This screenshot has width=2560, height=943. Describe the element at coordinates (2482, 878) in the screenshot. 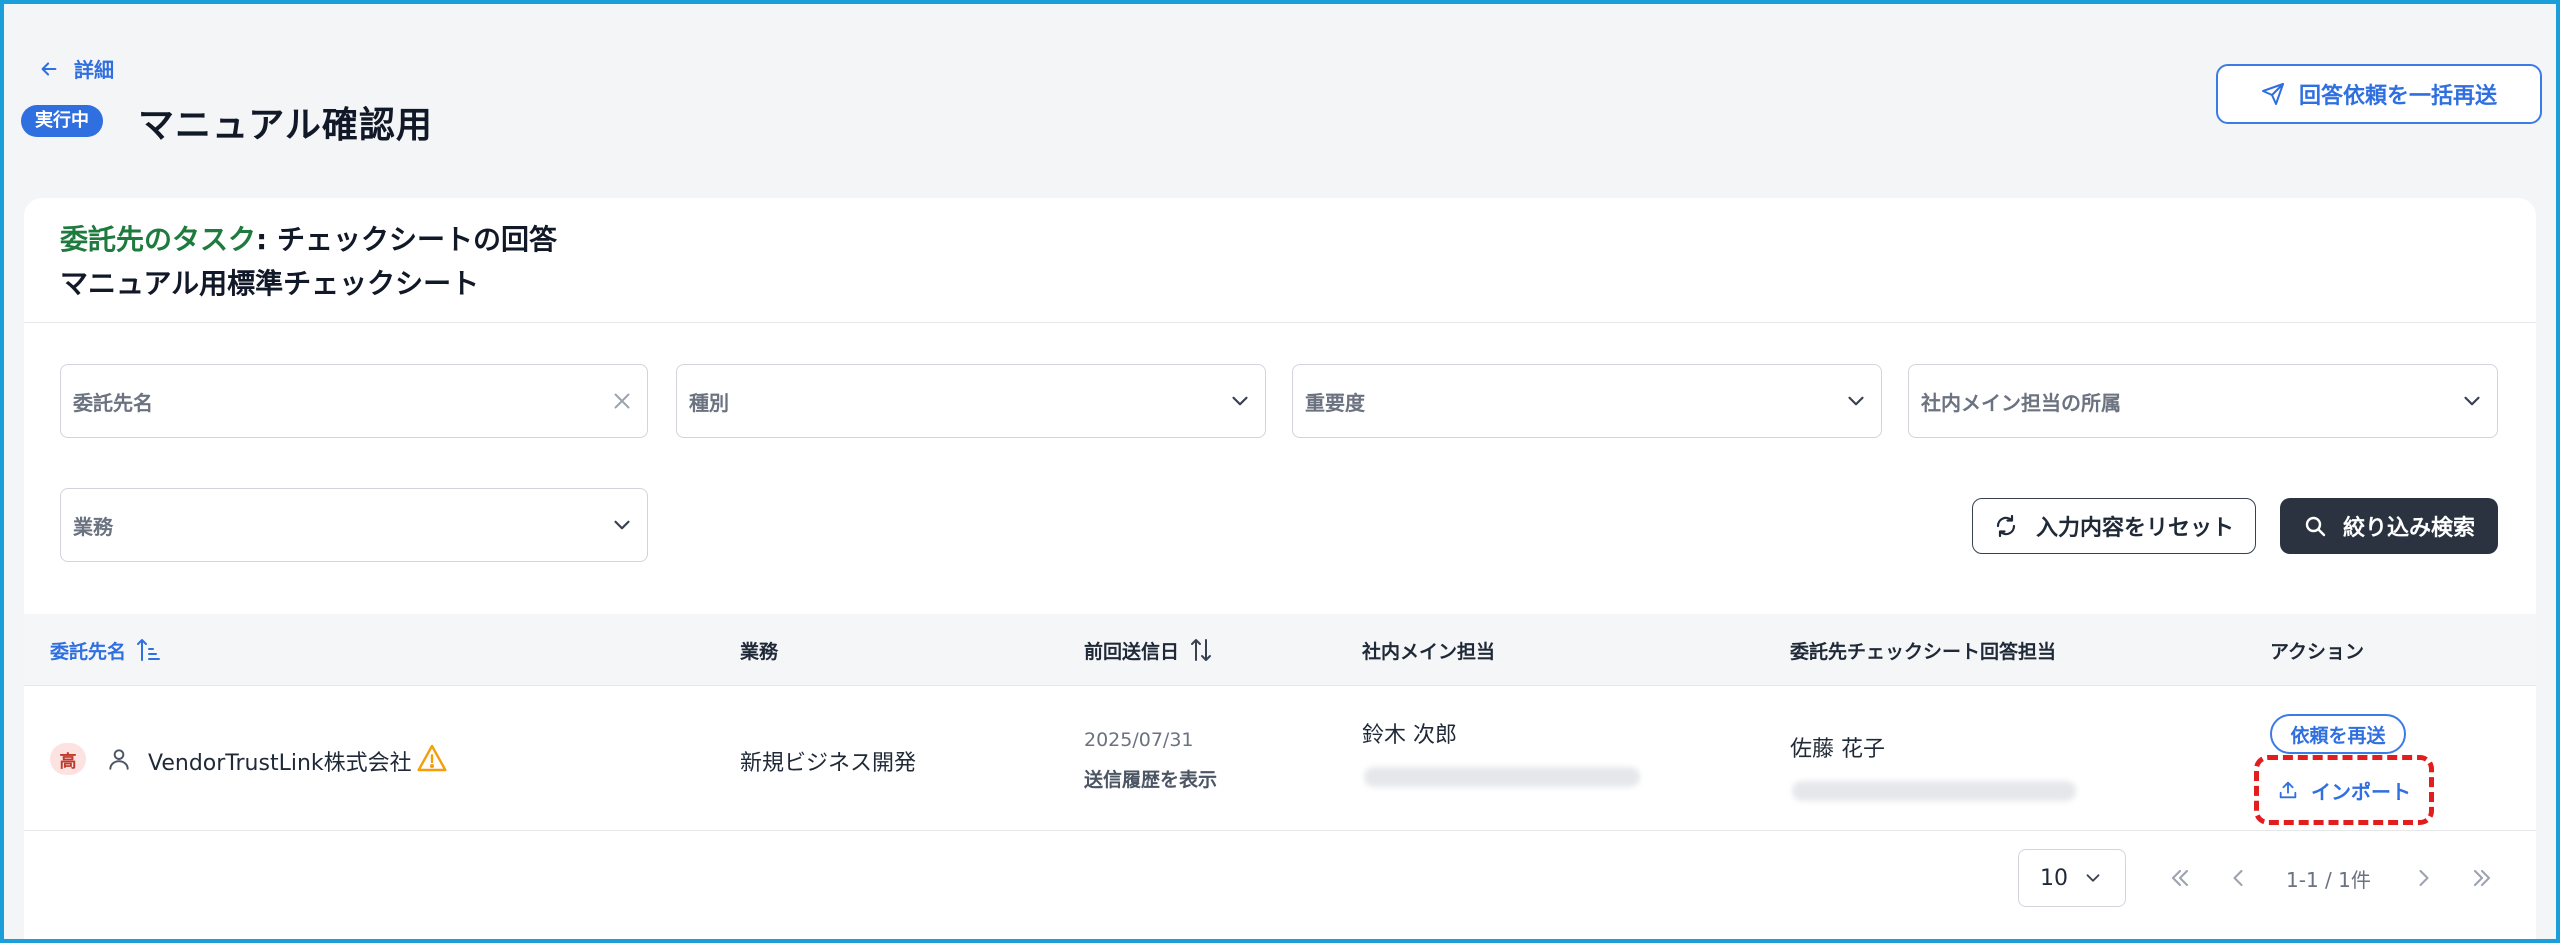

I see `last-page-icon` at that location.